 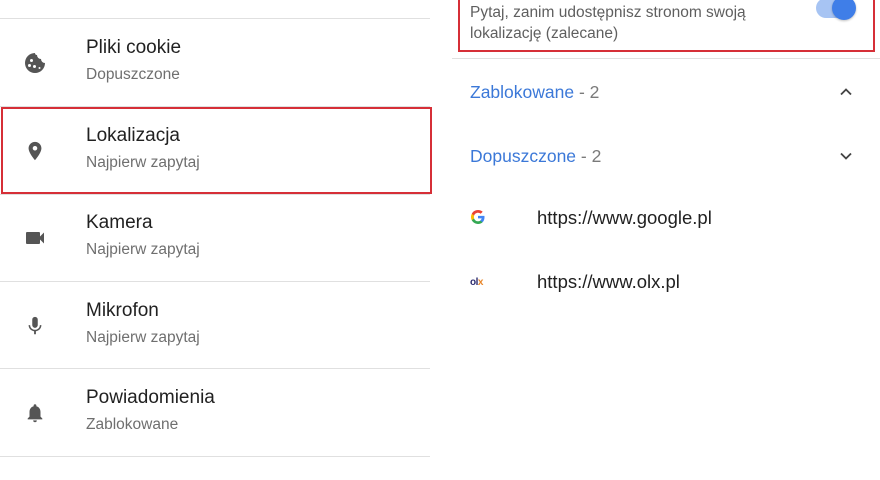 What do you see at coordinates (150, 397) in the screenshot?
I see `permission-title: Powiadomienia` at bounding box center [150, 397].